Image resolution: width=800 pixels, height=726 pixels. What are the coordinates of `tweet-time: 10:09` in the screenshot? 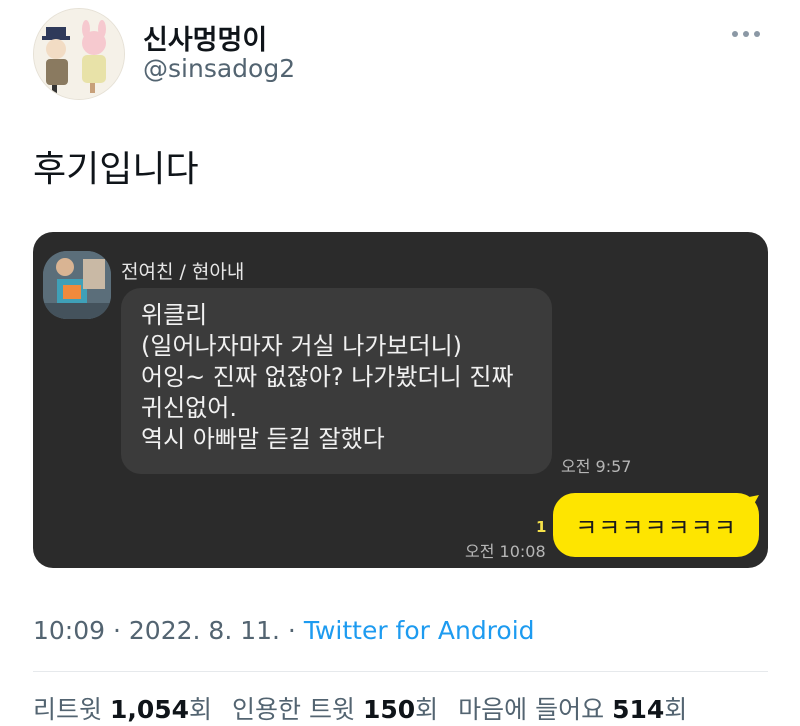 It's located at (69, 630).